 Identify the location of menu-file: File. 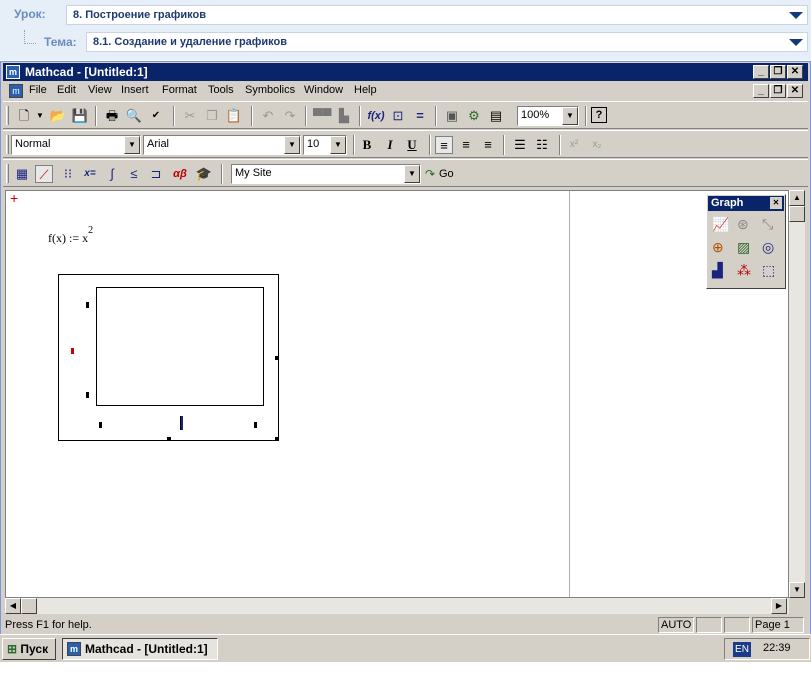
(38, 90).